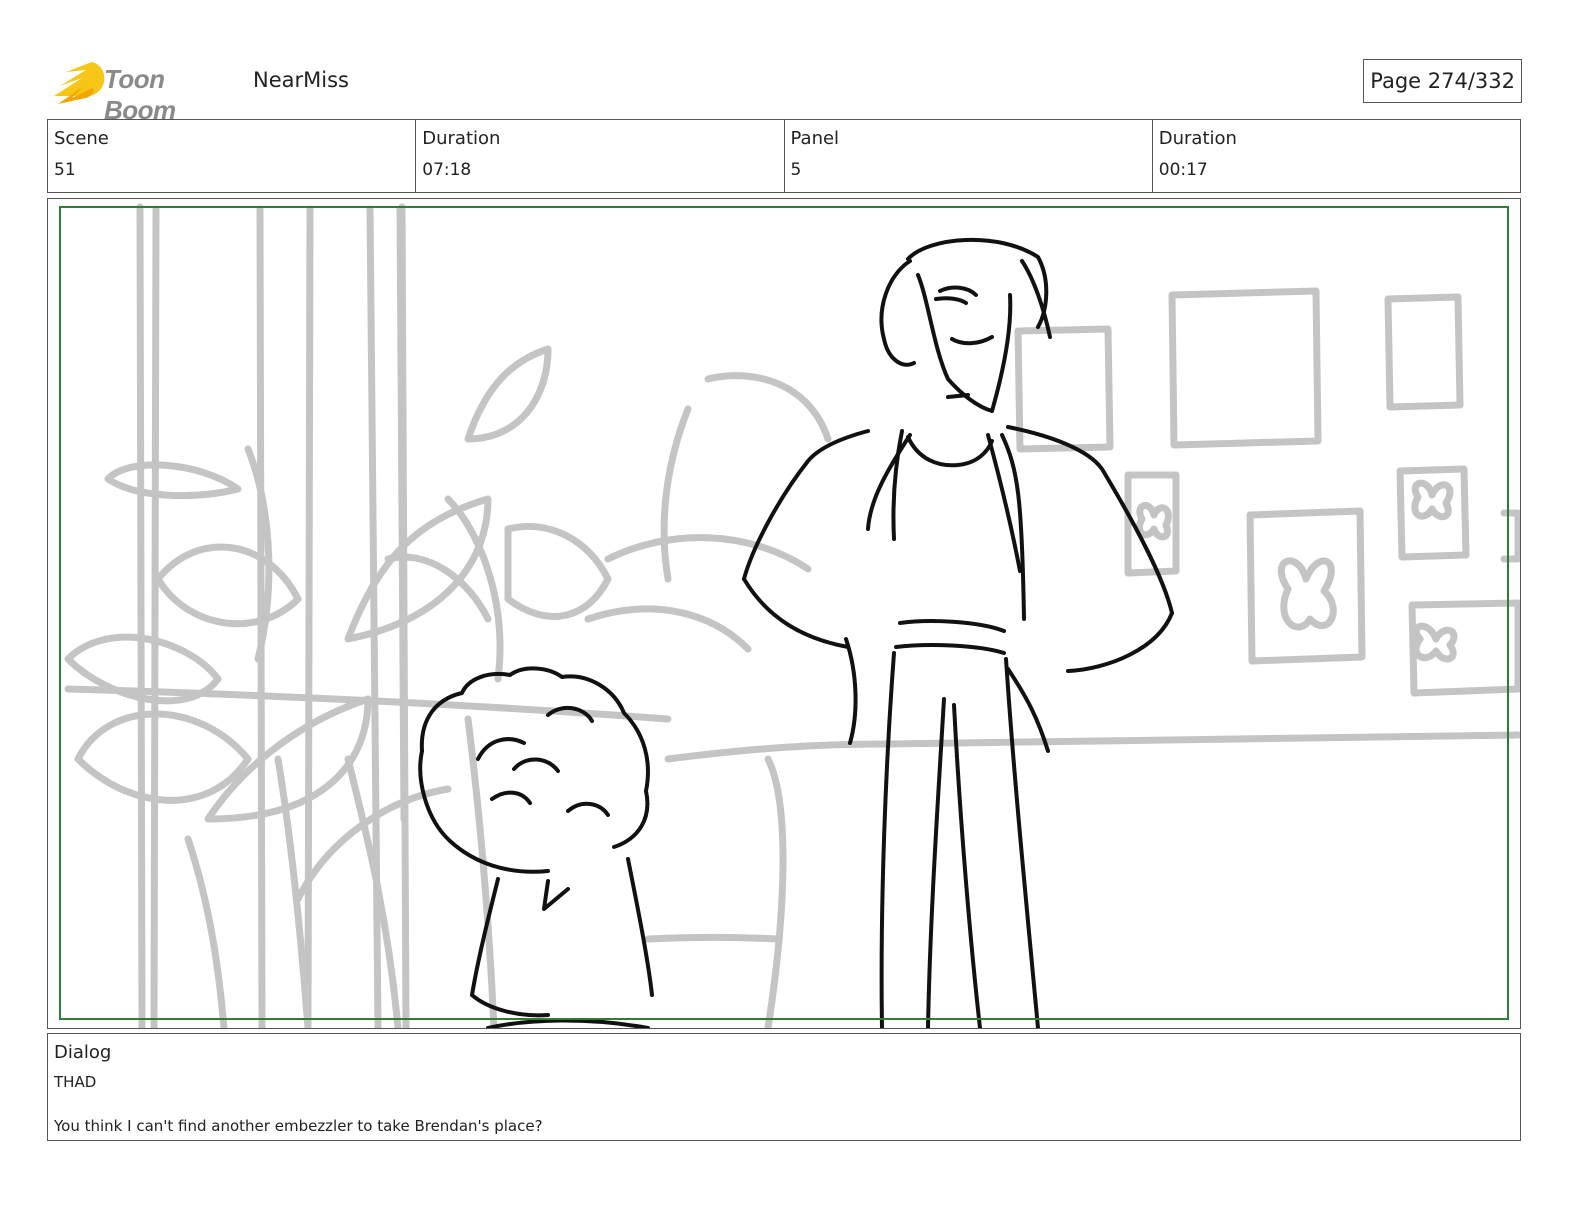 Image resolution: width=1584 pixels, height=1224 pixels. I want to click on scene-duration-label: Duration, so click(461, 138).